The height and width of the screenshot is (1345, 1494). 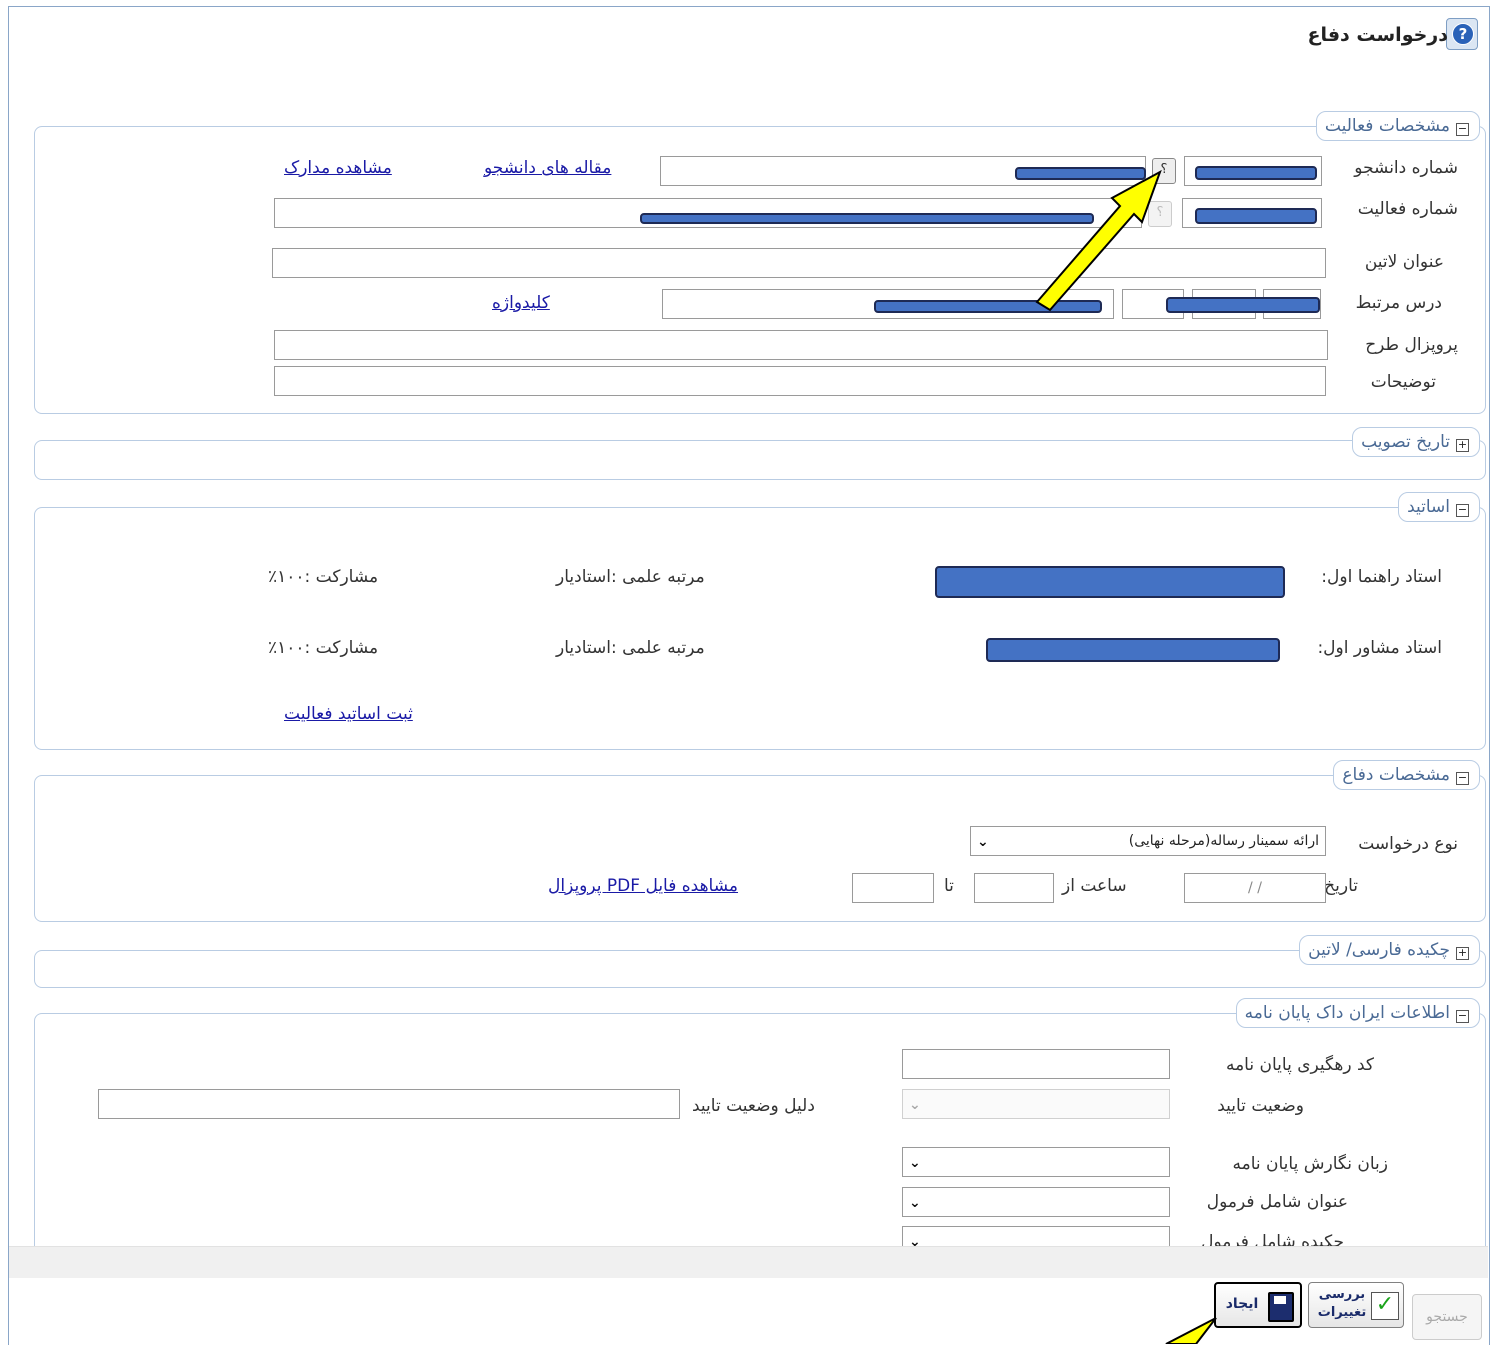 I want to click on annotation-arrow, so click(x=1126, y=756).